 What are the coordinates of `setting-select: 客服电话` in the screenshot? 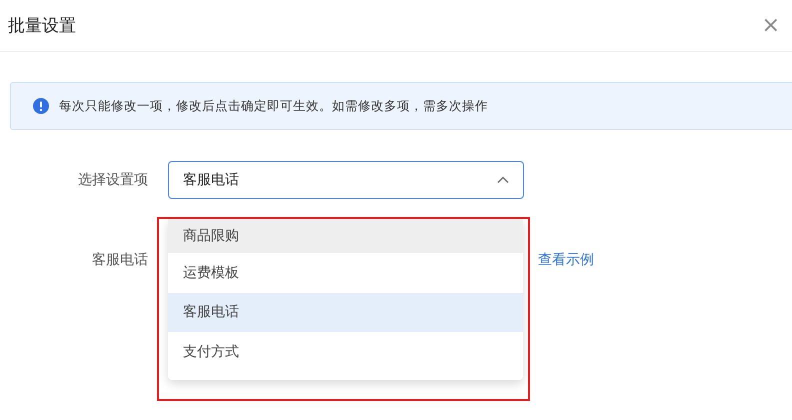 It's located at (346, 180).